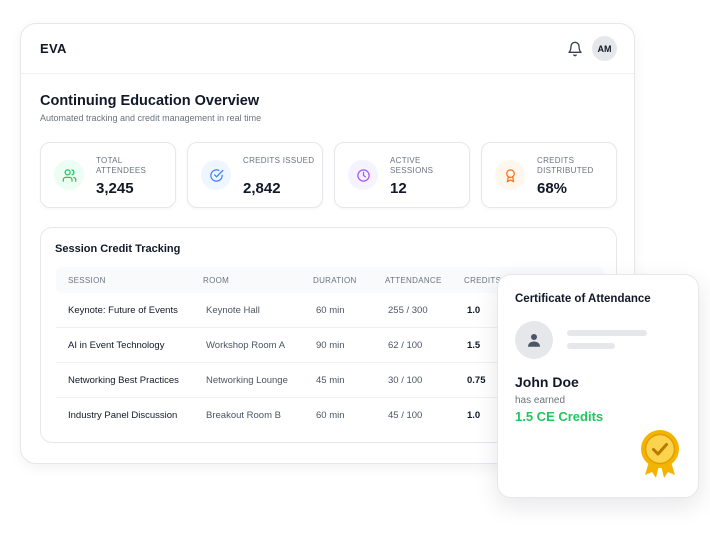  I want to click on earned-label: has earned, so click(540, 400).